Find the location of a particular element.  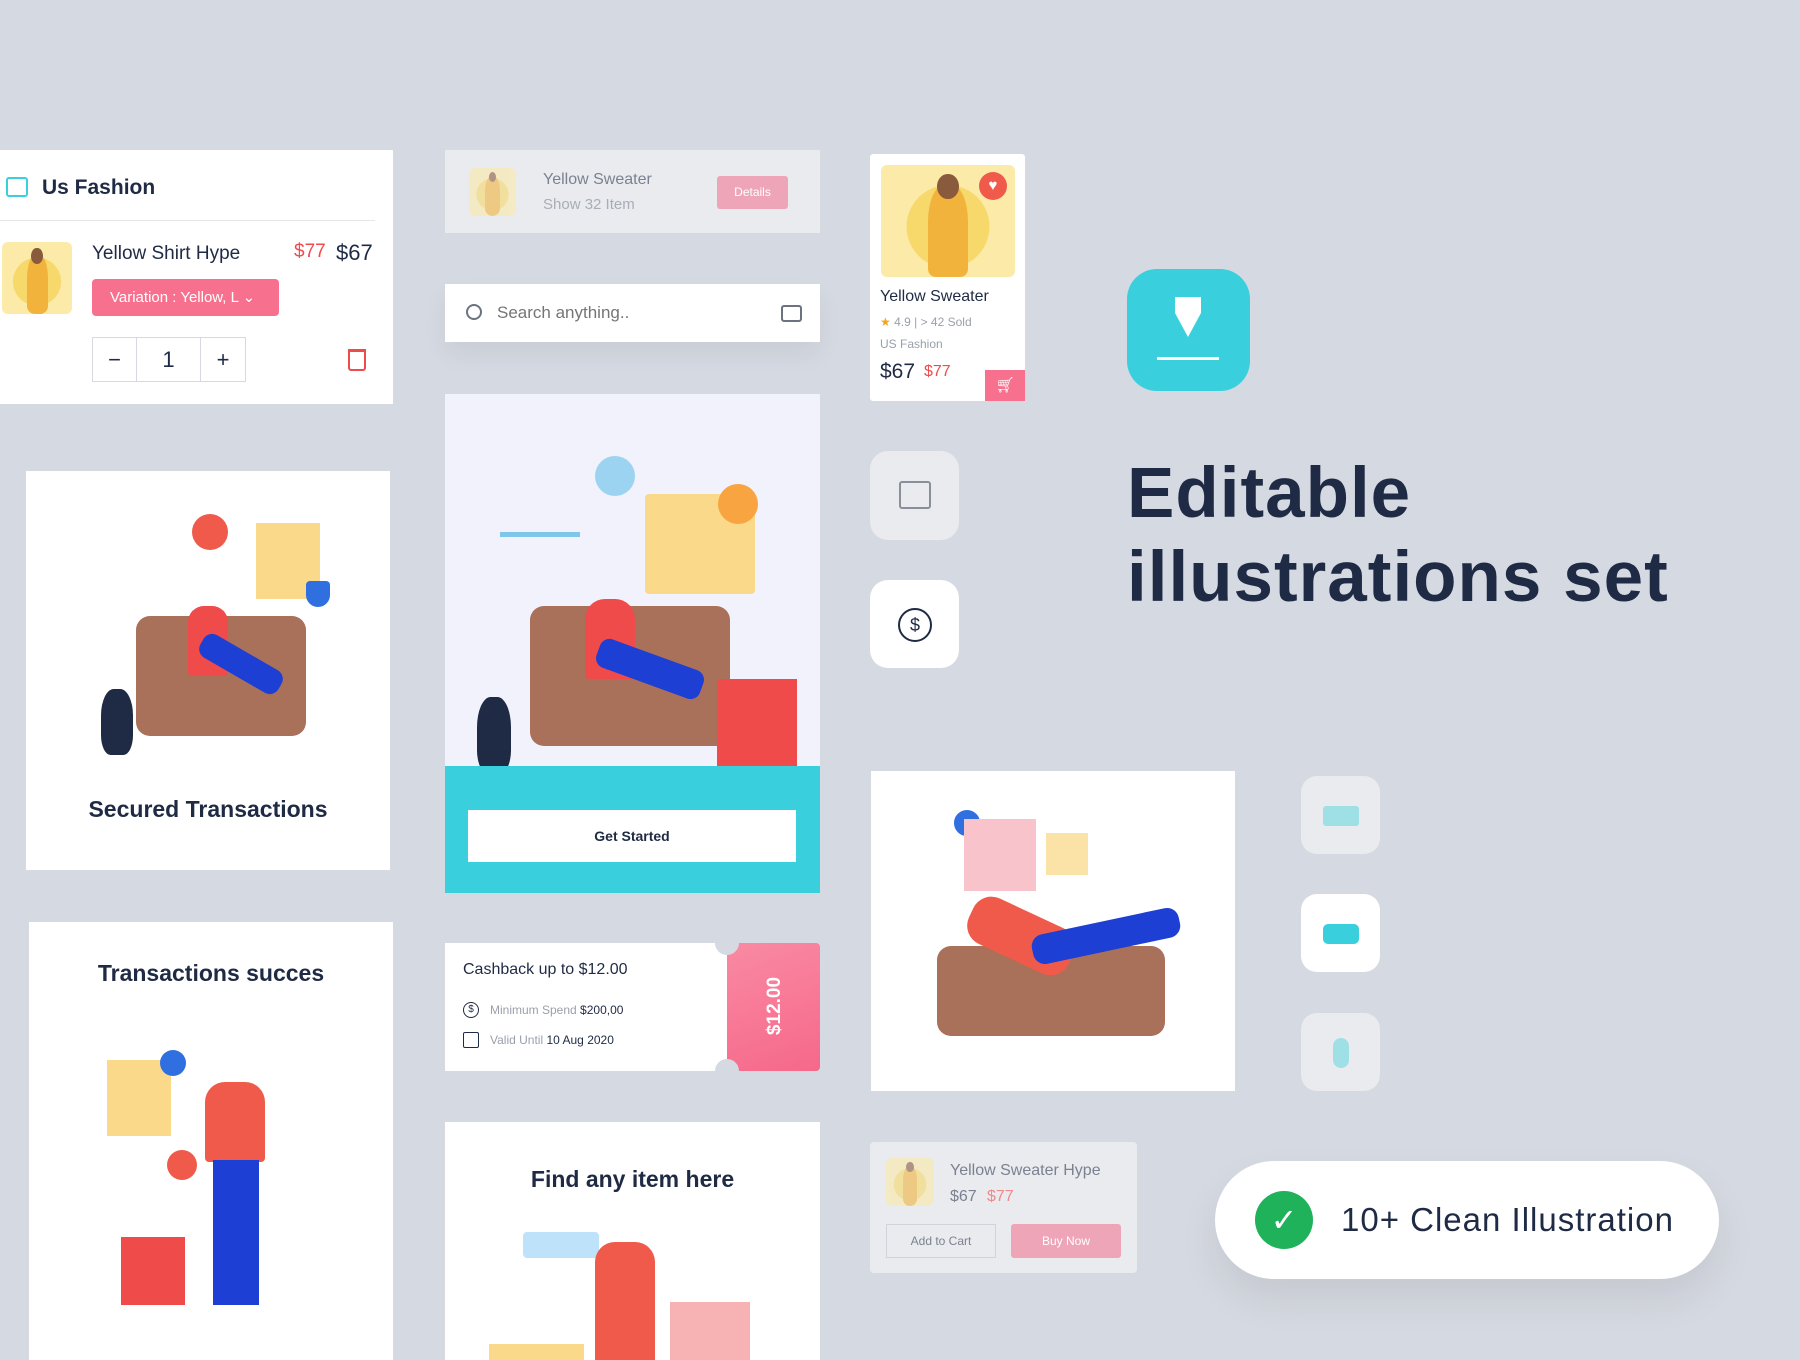

router-icon-tile is located at coordinates (1340, 815).